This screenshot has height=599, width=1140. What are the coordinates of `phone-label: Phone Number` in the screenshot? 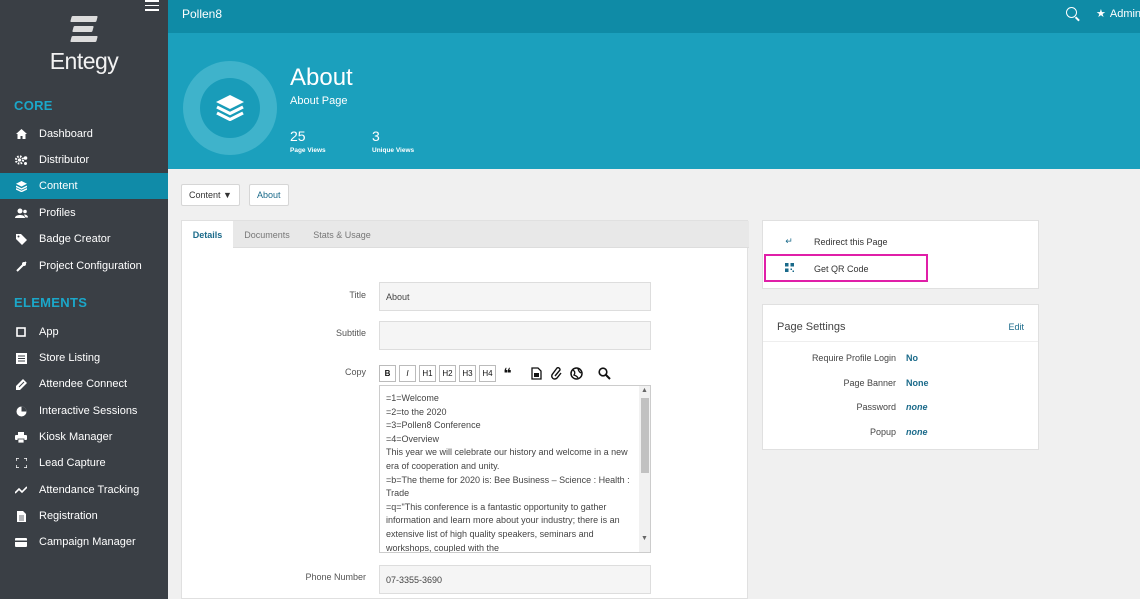 It's located at (335, 577).